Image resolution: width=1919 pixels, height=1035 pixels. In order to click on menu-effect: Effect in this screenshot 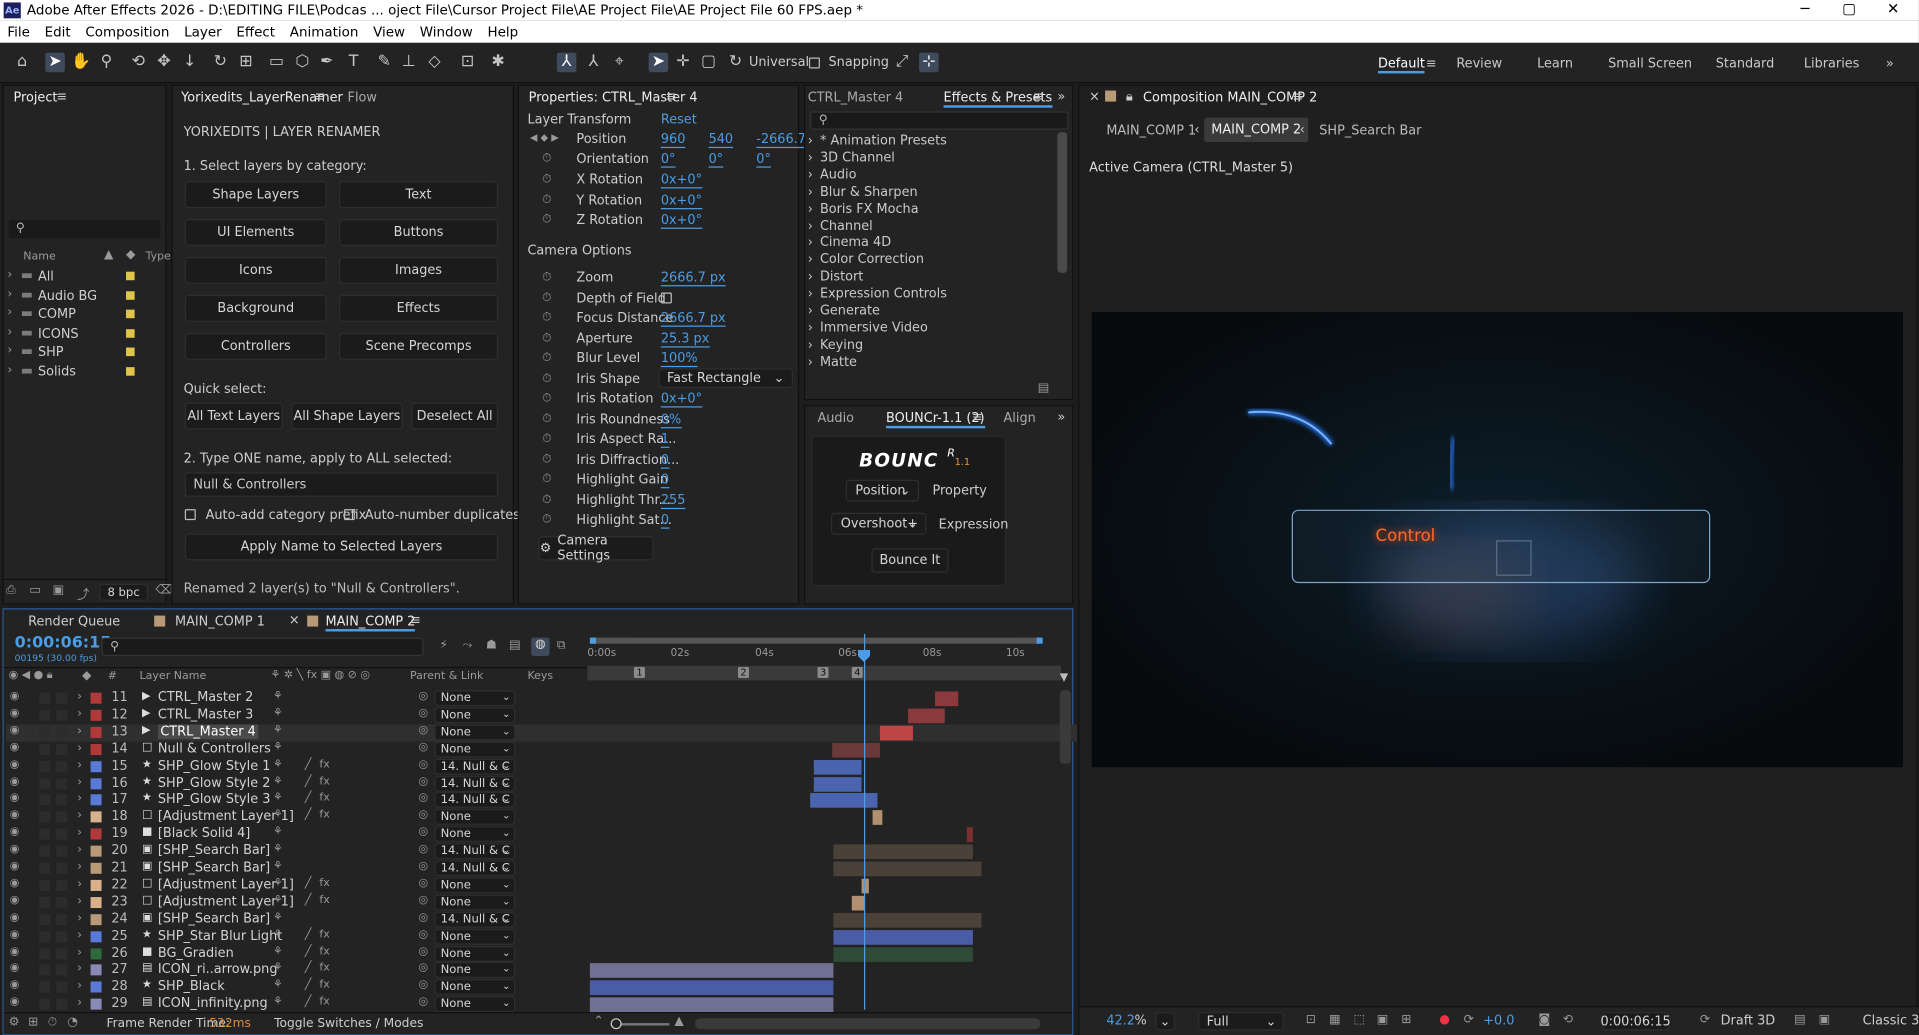, I will do `click(255, 32)`.